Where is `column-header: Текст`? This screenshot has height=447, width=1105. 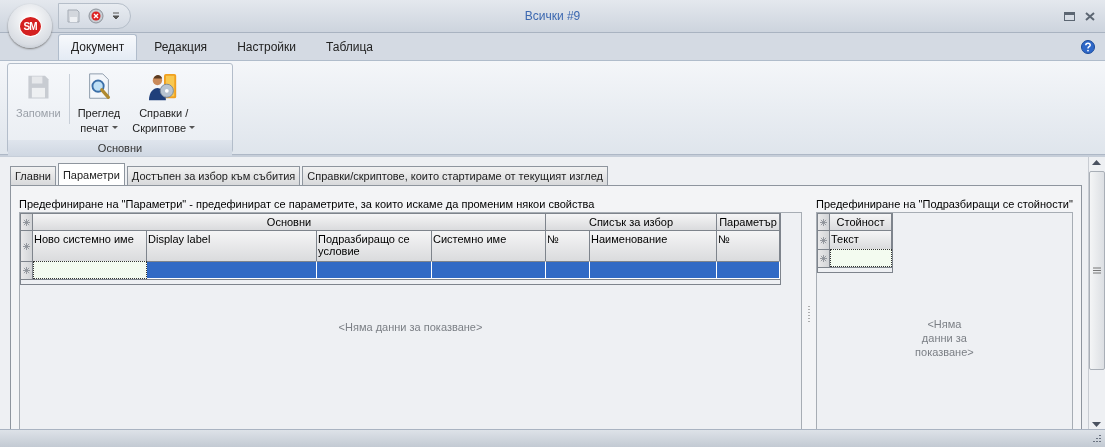
column-header: Текст is located at coordinates (861, 239).